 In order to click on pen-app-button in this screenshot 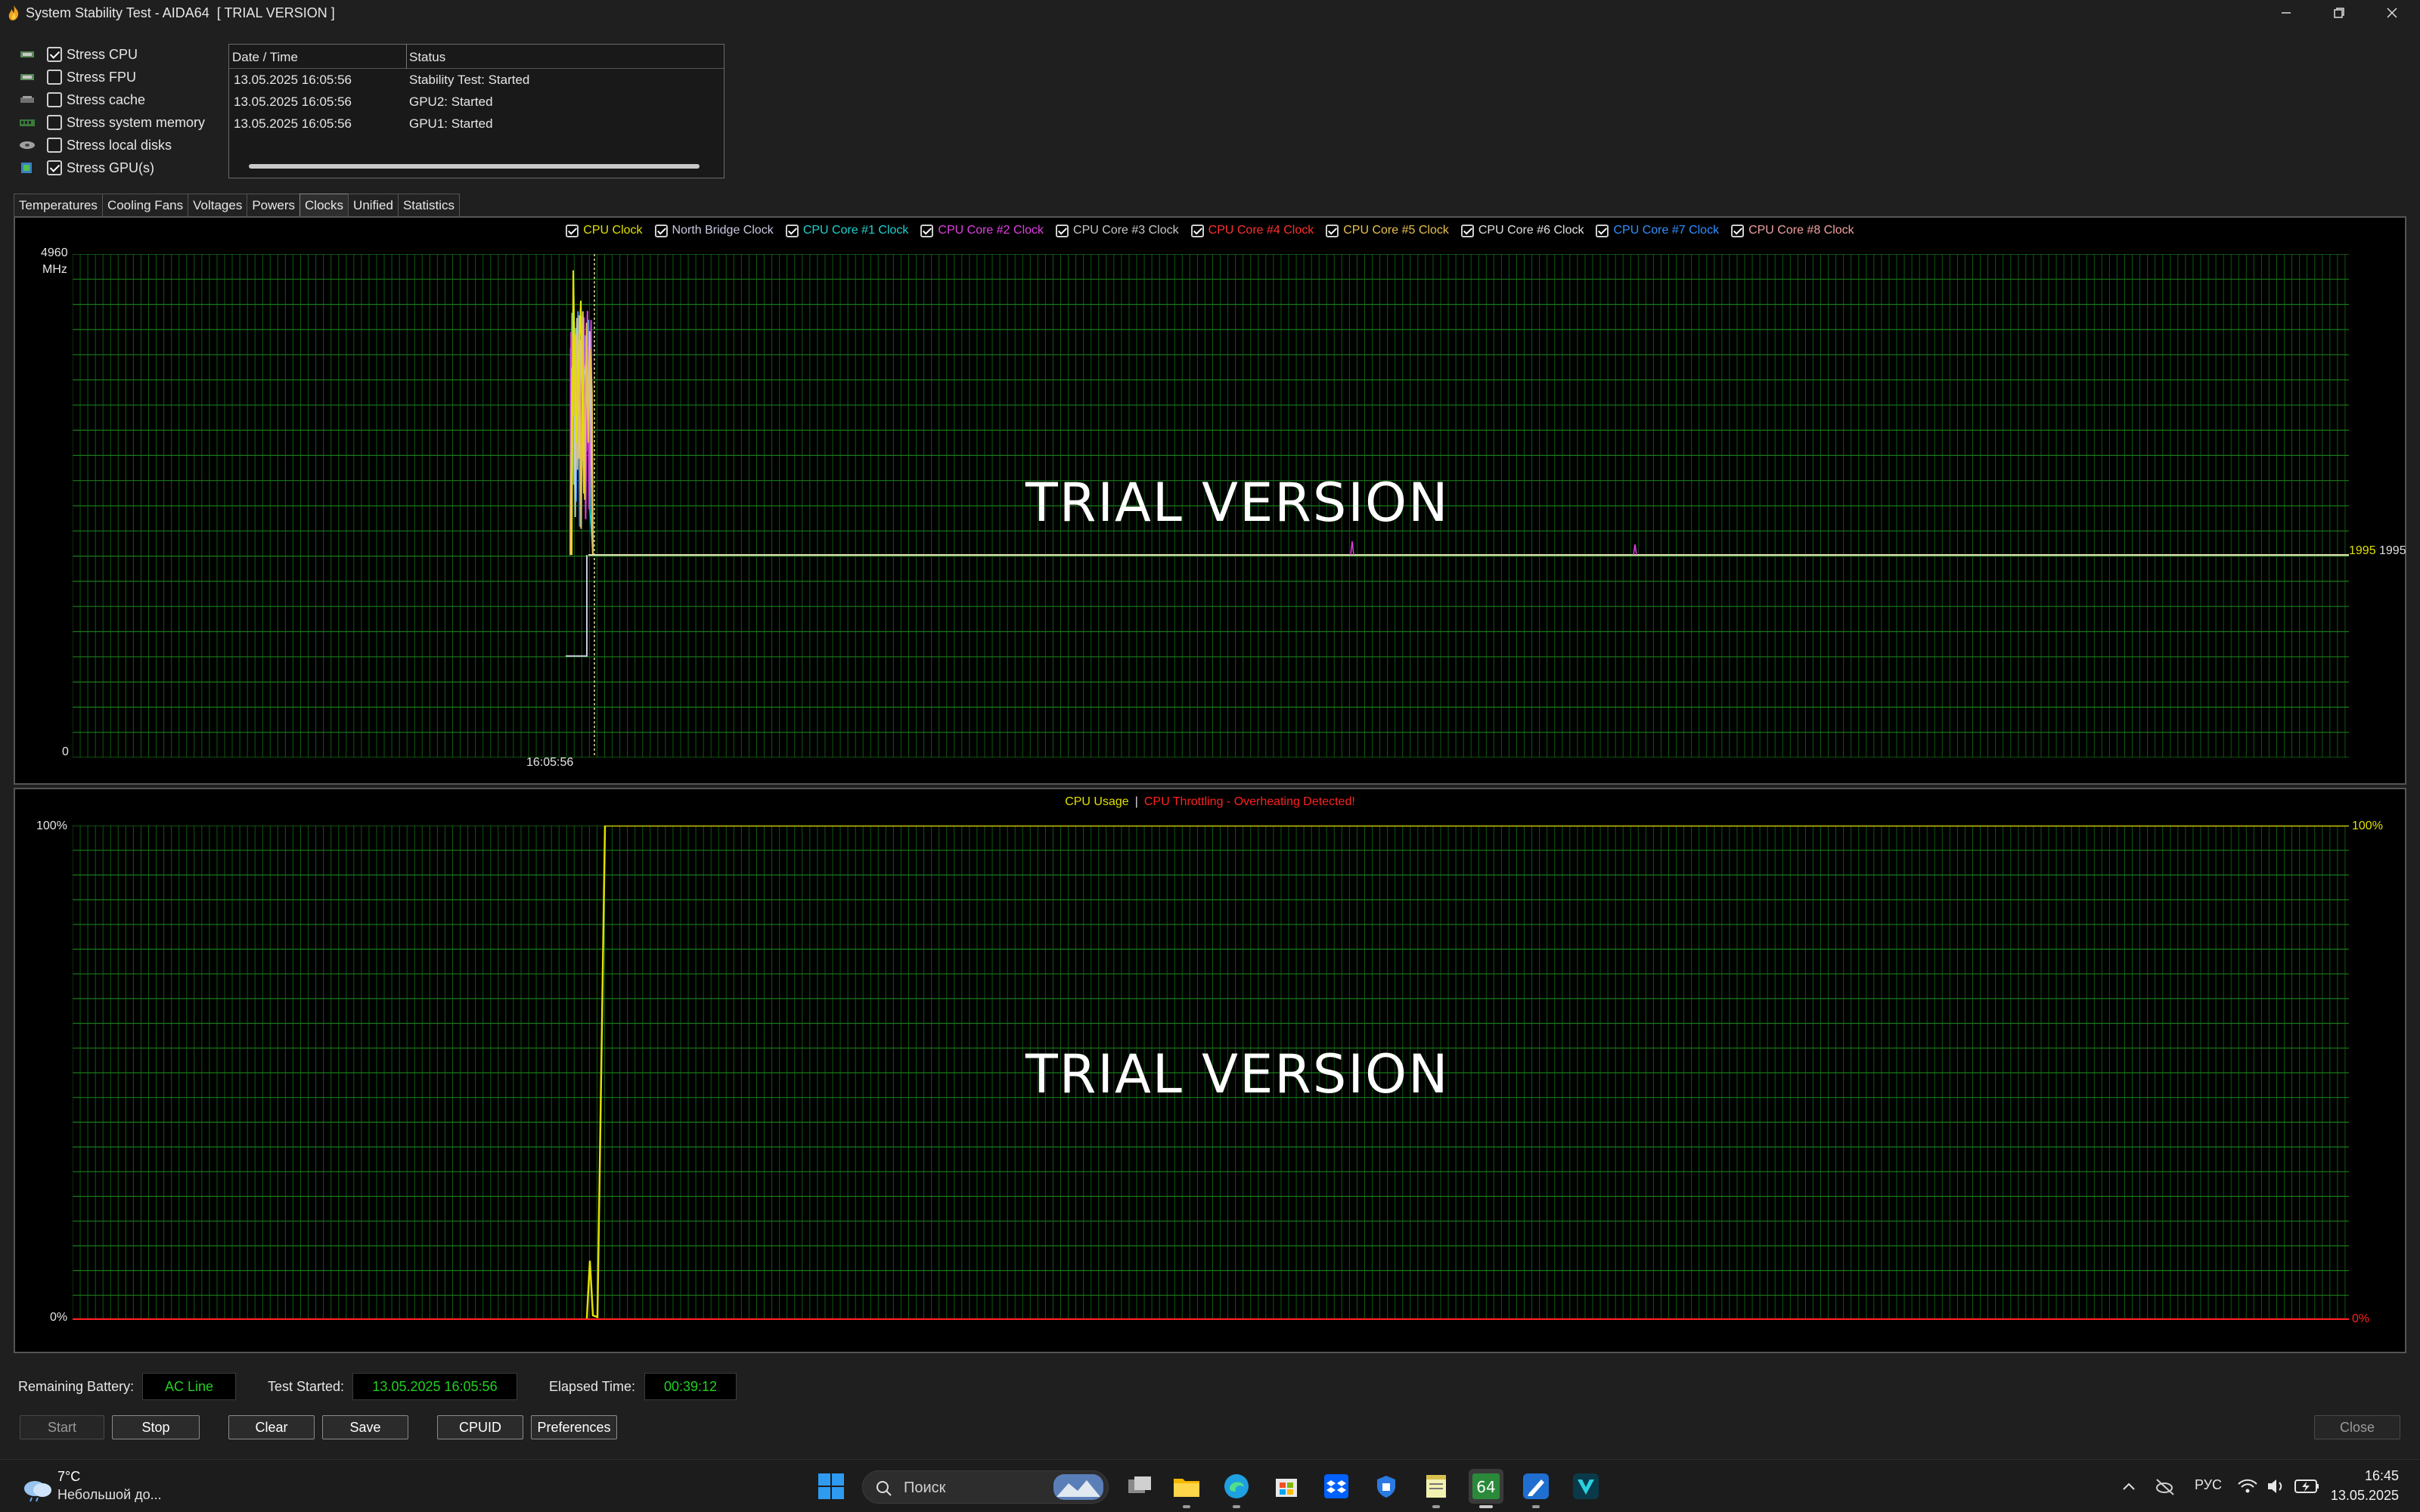, I will do `click(1536, 1488)`.